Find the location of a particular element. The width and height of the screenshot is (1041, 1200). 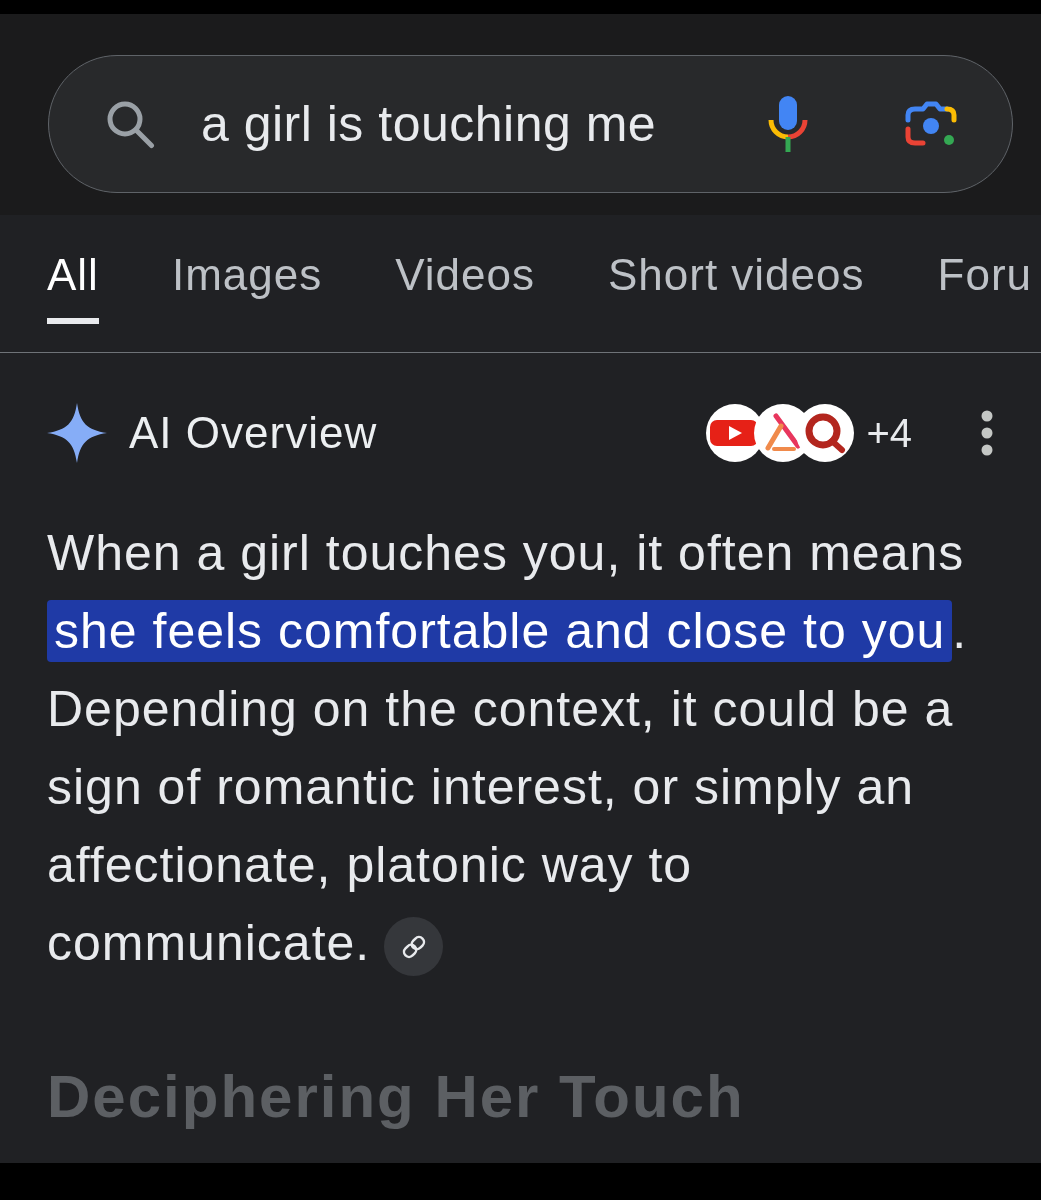

search-bar: a girl is touching me is located at coordinates (530, 124).